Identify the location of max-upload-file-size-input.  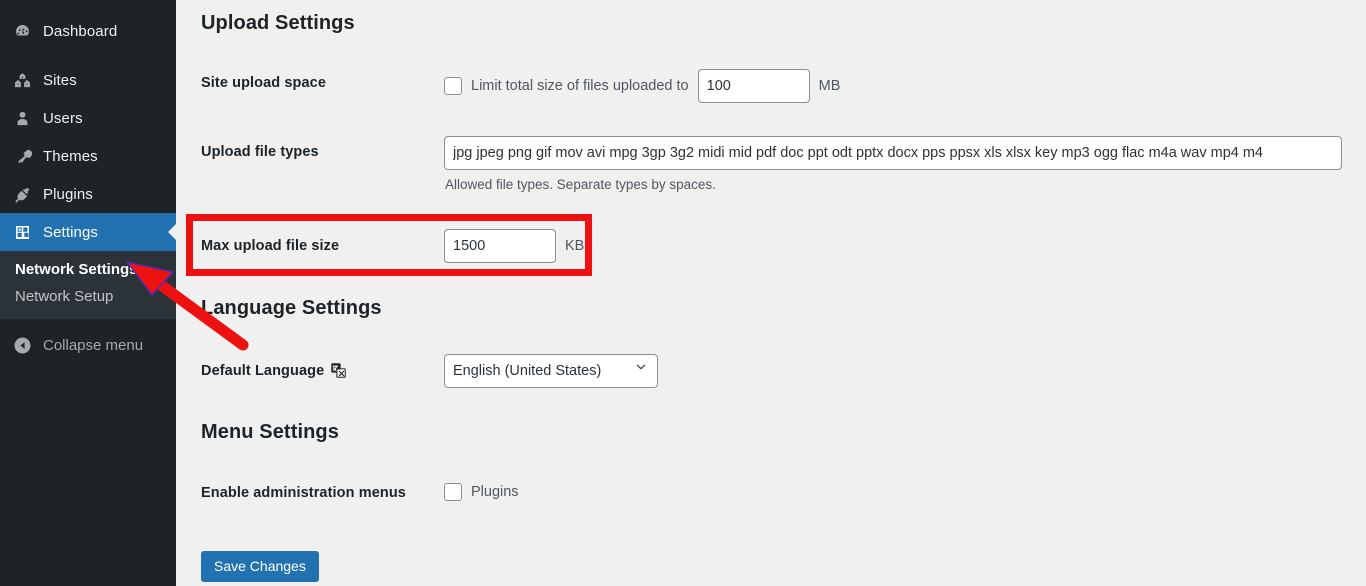
(500, 246).